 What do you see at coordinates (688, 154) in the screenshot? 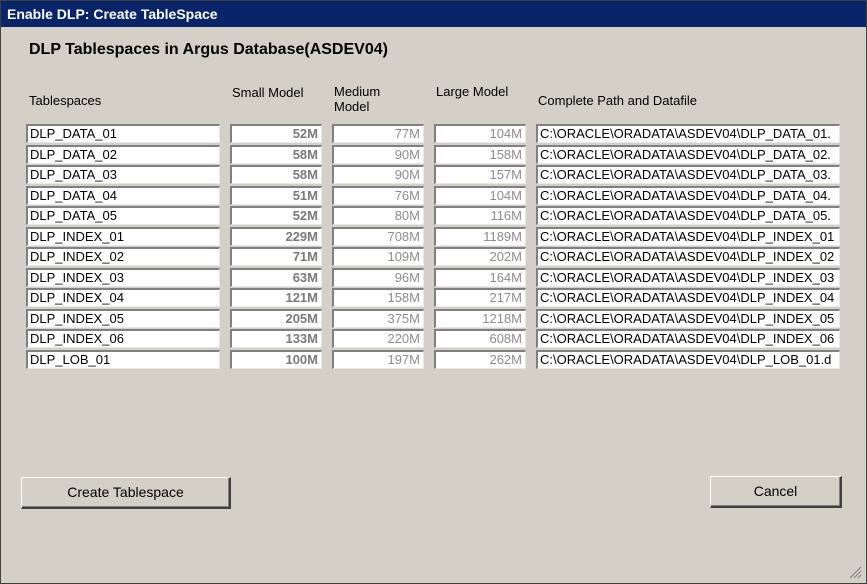
I see `datafile-path-field: C:\ORACLE\ORADATA\ASDEV04\DLP_DATA_02.` at bounding box center [688, 154].